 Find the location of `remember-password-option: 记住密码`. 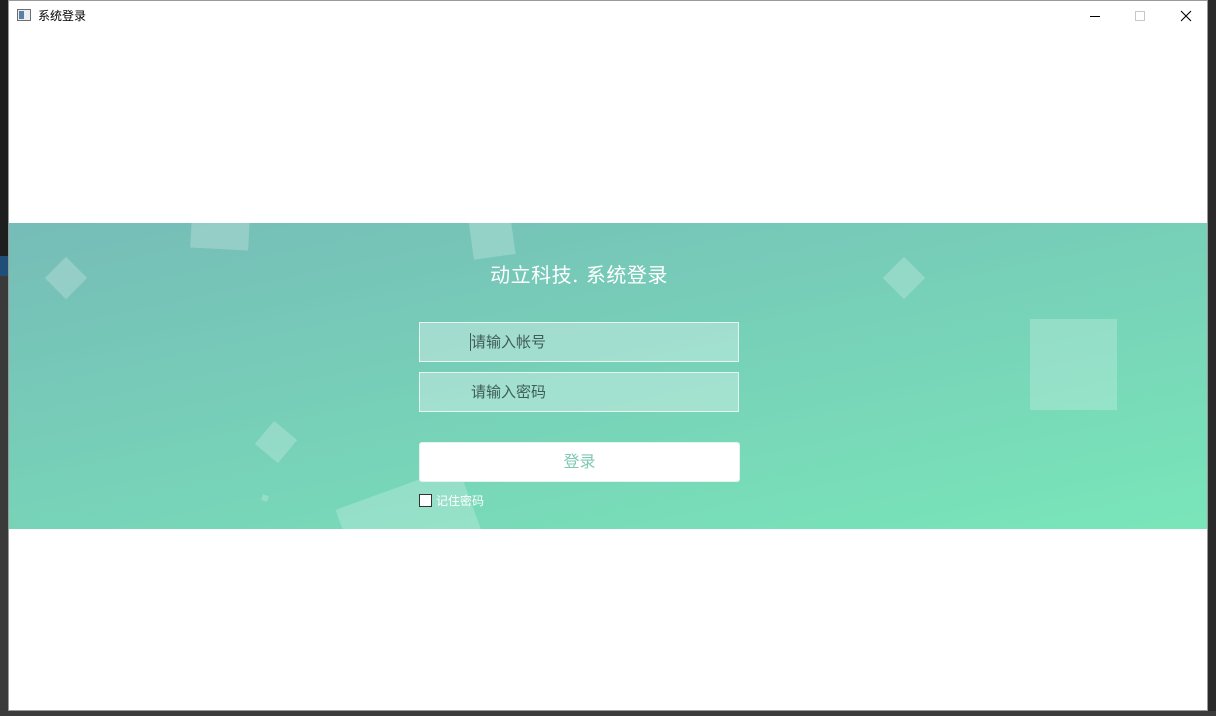

remember-password-option: 记住密码 is located at coordinates (451, 500).